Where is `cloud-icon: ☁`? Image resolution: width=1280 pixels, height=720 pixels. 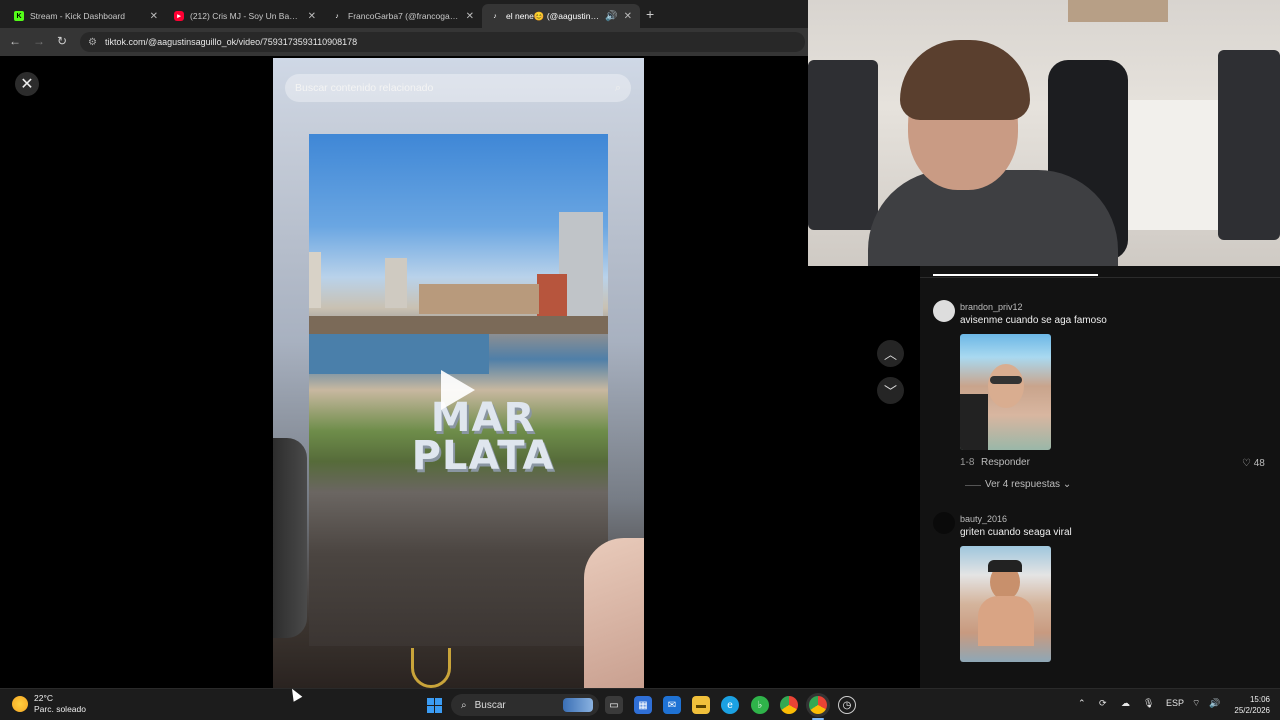
cloud-icon: ☁ is located at coordinates (1125, 703).